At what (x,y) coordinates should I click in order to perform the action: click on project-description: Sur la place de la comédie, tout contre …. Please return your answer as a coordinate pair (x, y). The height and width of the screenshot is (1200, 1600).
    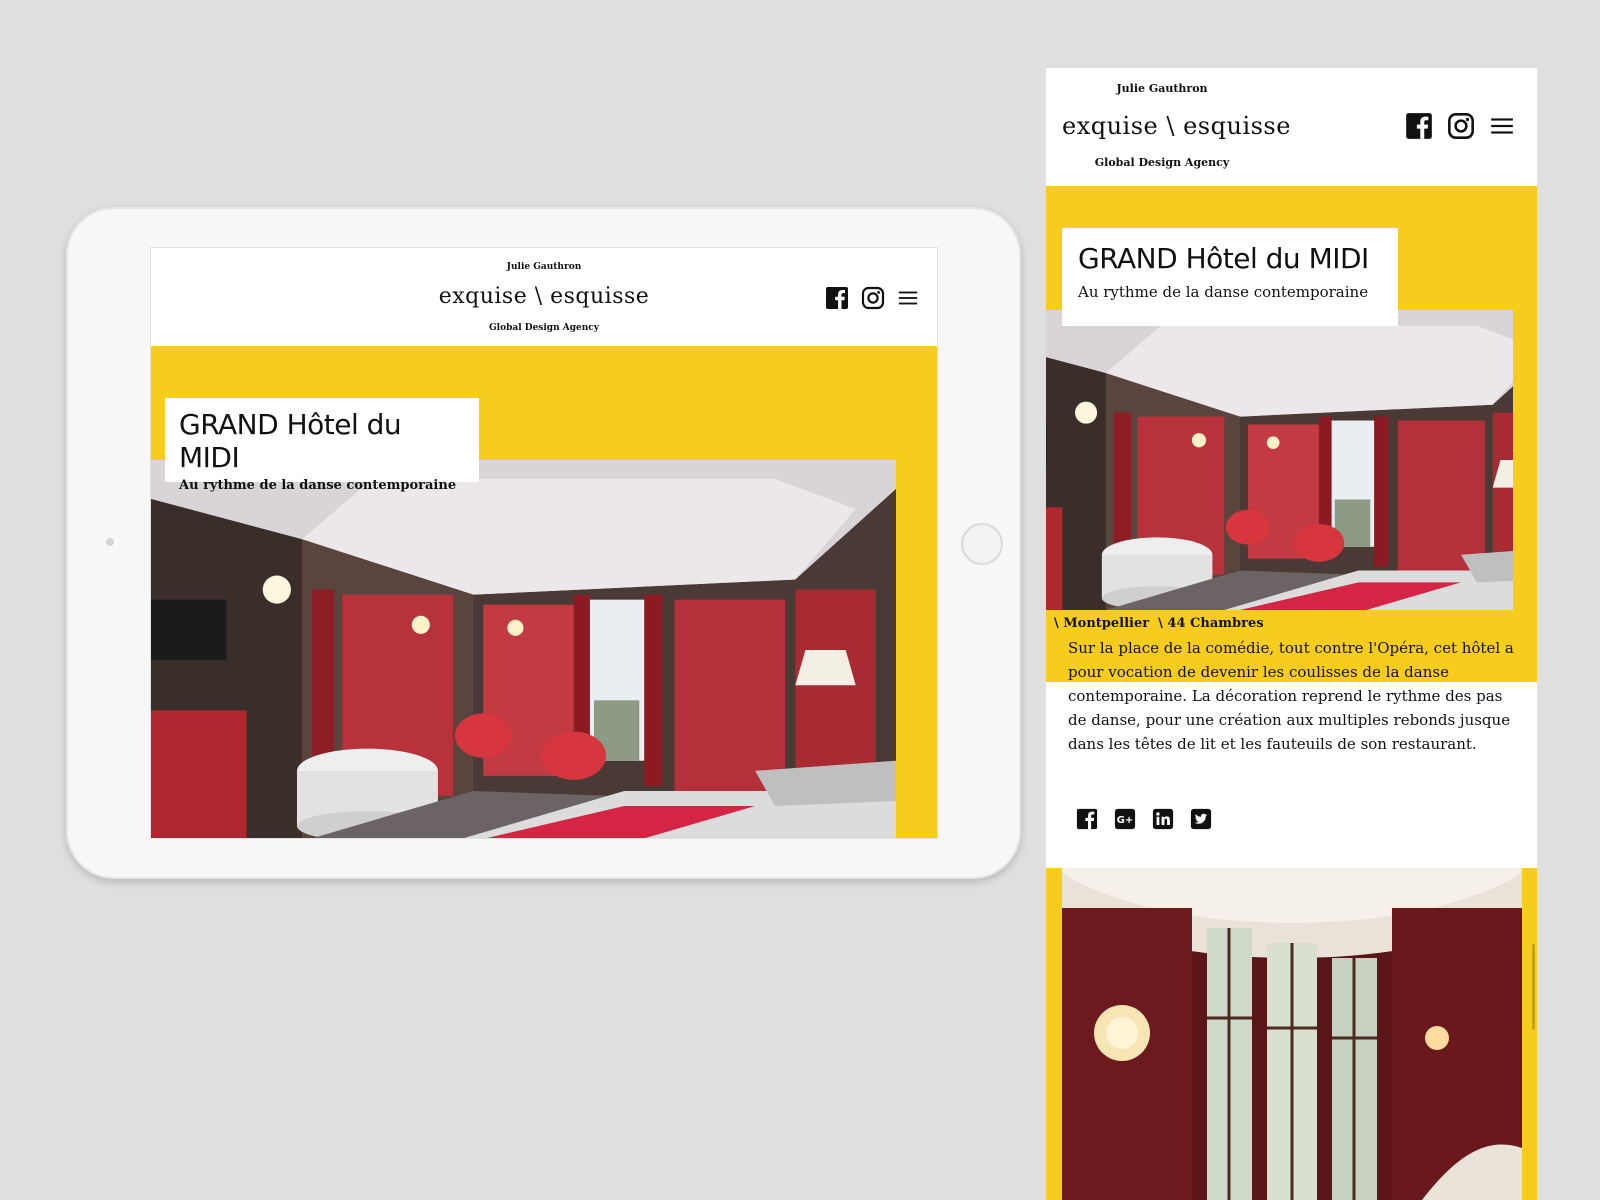
    Looking at the image, I should click on (1291, 696).